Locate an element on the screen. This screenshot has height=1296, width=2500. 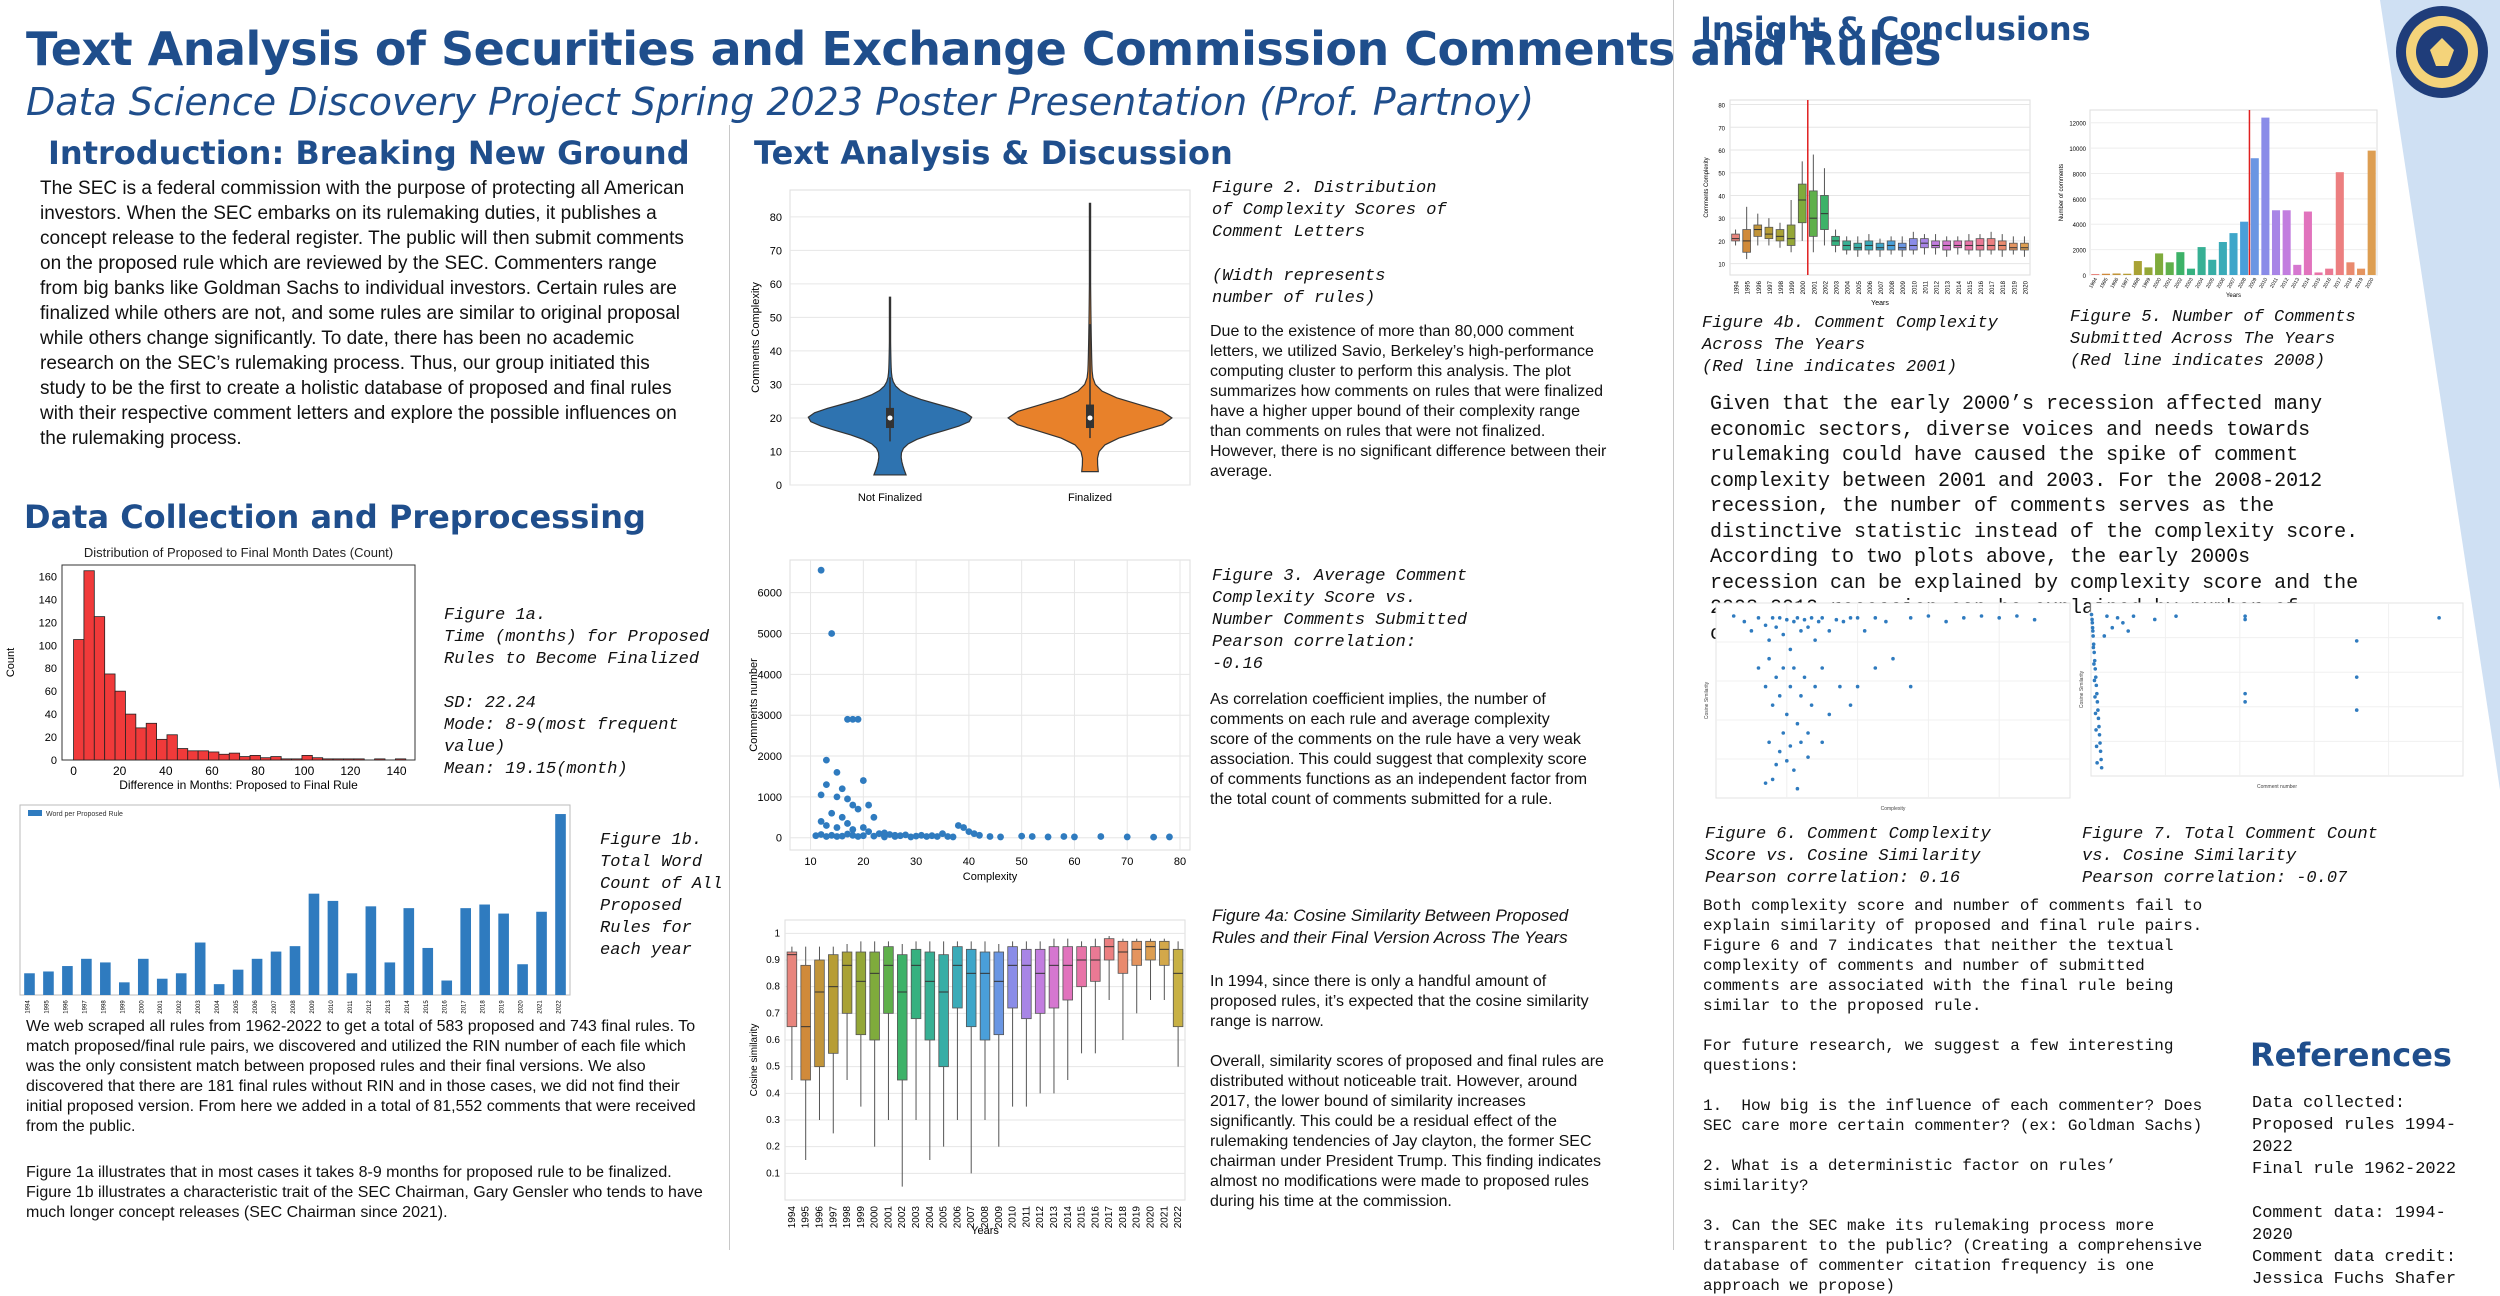
x-tick-label: 2010 is located at coordinates (1915, 287).